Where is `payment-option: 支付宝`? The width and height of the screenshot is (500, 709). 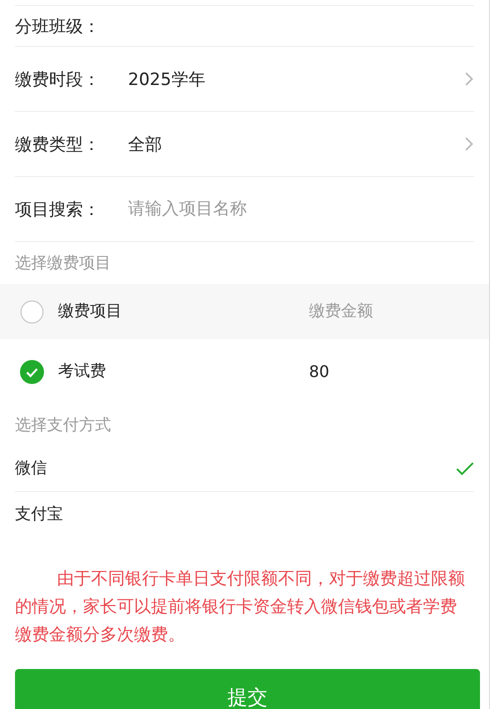
payment-option: 支付宝 is located at coordinates (244, 514).